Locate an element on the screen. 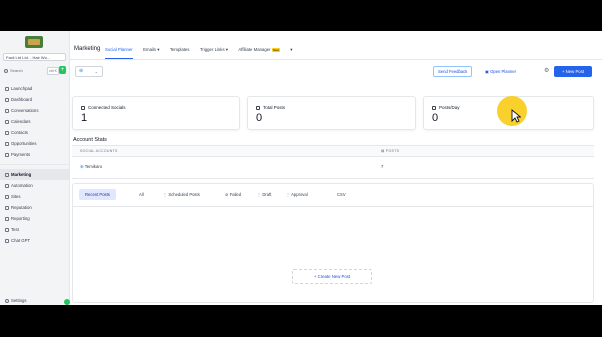 The height and width of the screenshot is (337, 602). automation-icon is located at coordinates (7, 185).